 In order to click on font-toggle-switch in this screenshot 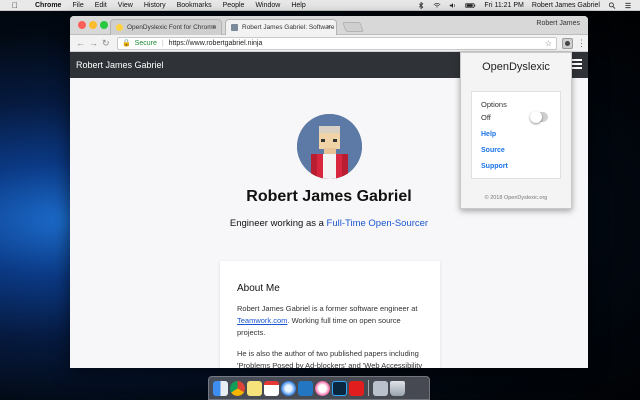, I will do `click(539, 117)`.